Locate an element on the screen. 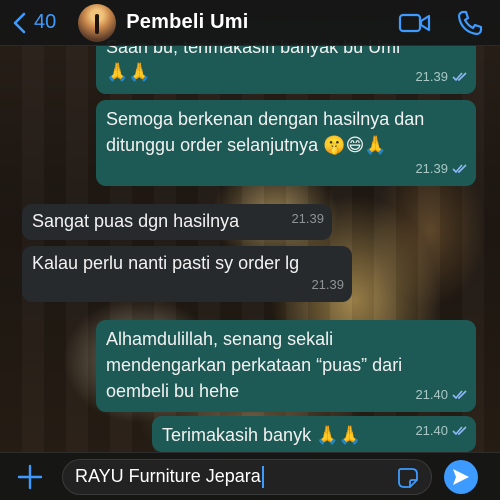 The height and width of the screenshot is (500, 500). message-bubble-incoming: Sangat puas dgn hasilnya 21.39 is located at coordinates (177, 222).